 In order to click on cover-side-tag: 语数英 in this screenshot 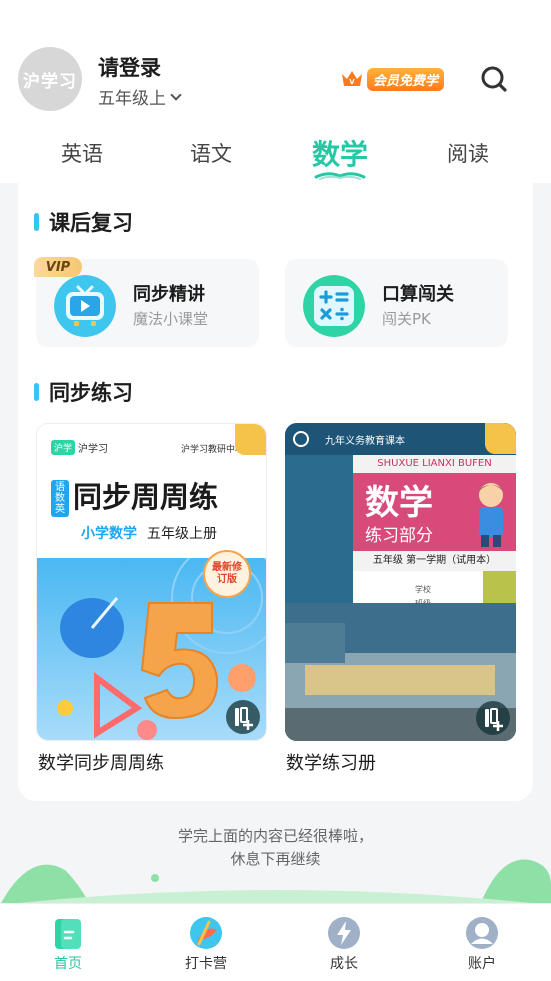, I will do `click(60, 498)`.